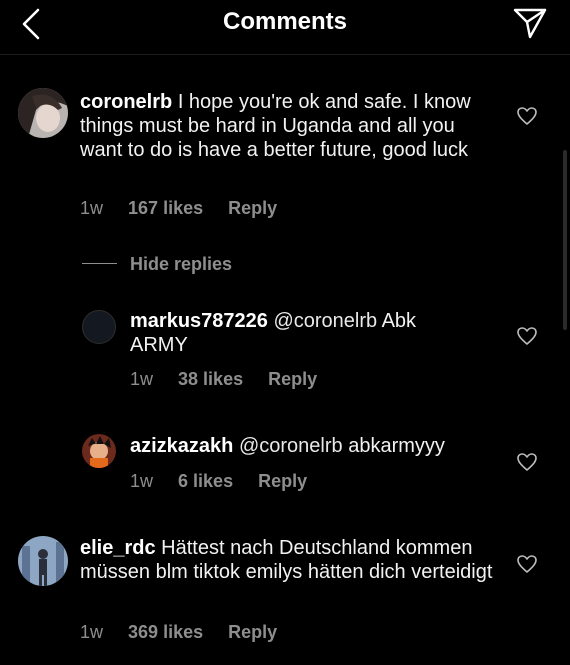 The image size is (570, 665). I want to click on comment-meta: 1w 167 likes Reply, so click(188, 208).